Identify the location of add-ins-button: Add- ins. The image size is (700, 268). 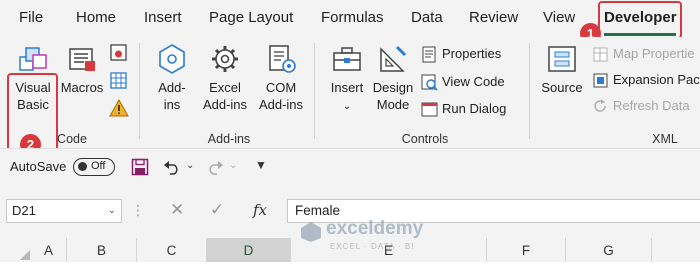
(172, 78).